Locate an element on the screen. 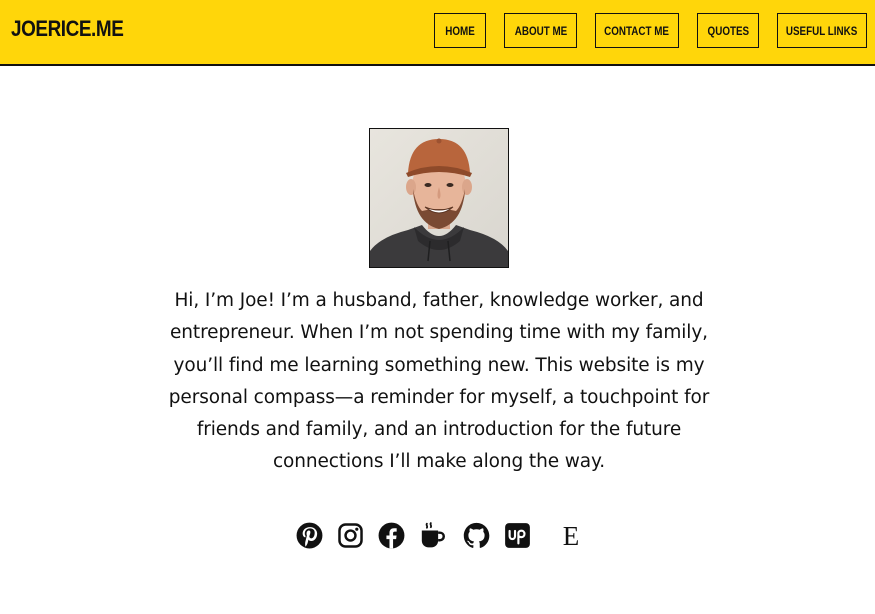 Image resolution: width=875 pixels, height=614 pixels. profile-photo is located at coordinates (439, 198).